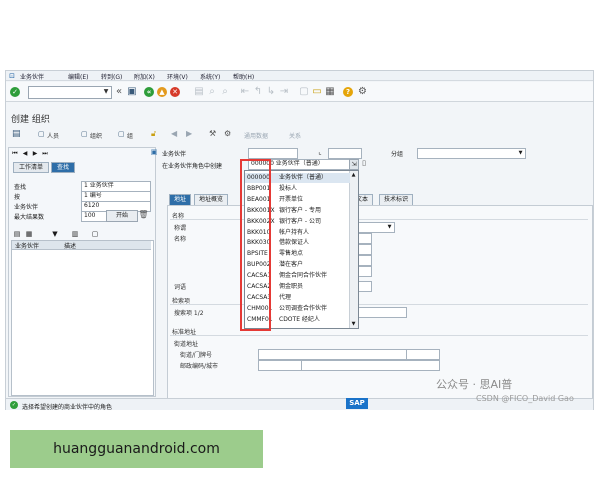 The image size is (600, 480). I want to click on back-icon: «, so click(149, 92).